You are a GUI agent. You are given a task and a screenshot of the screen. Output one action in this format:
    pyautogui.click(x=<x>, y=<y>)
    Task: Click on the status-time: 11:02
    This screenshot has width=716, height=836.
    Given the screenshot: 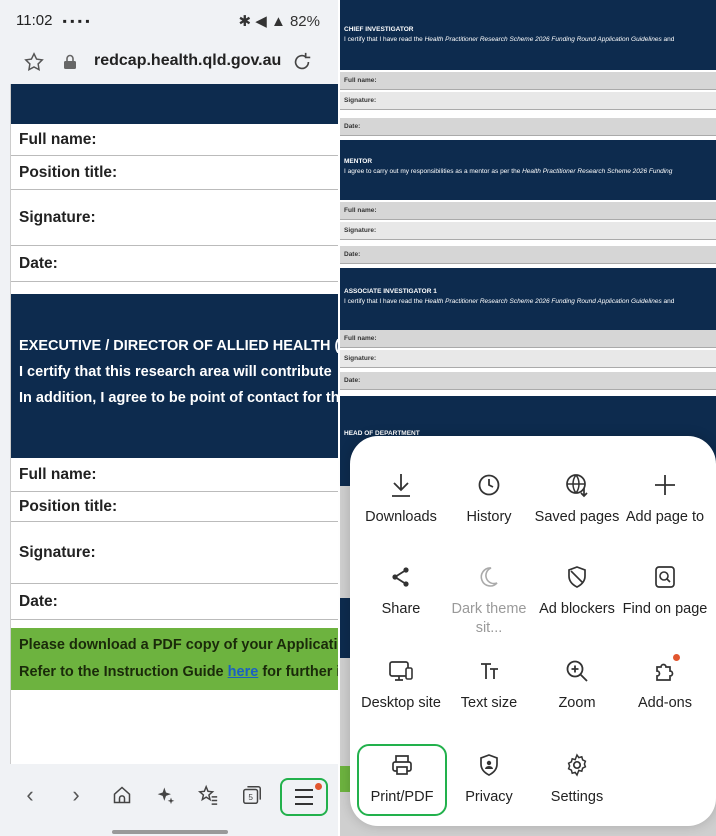 What is the action you would take?
    pyautogui.click(x=34, y=20)
    